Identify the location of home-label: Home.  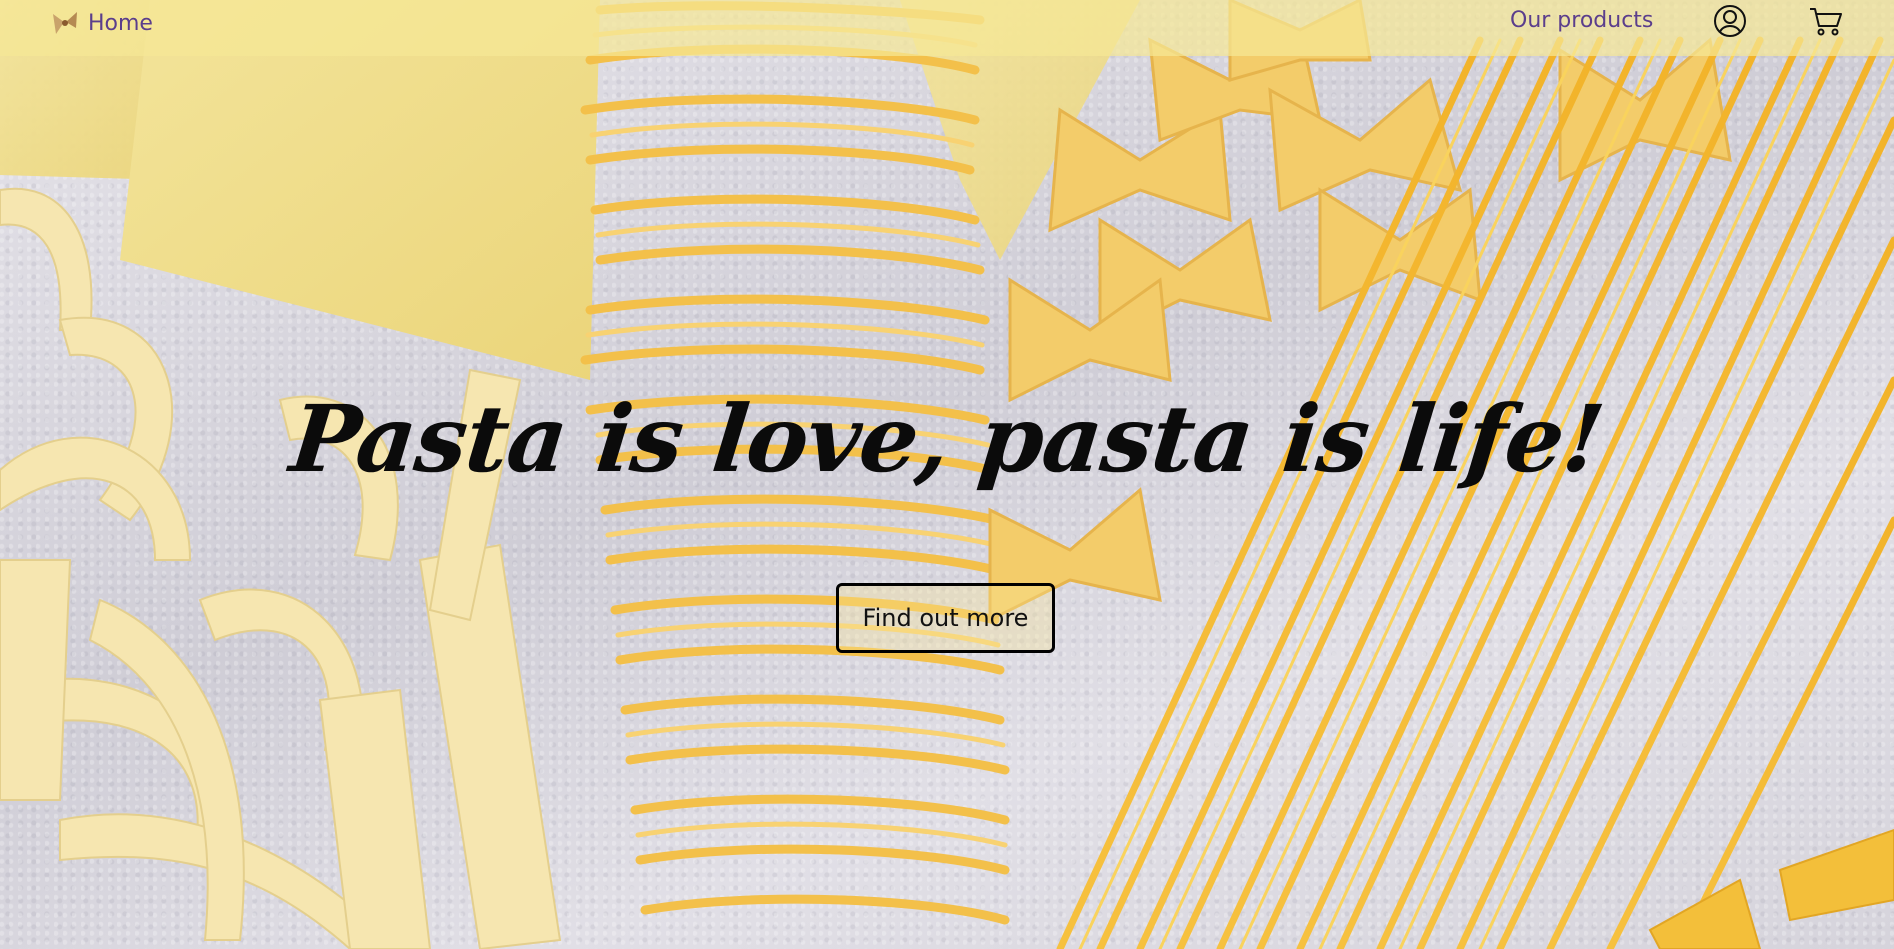
(120, 23).